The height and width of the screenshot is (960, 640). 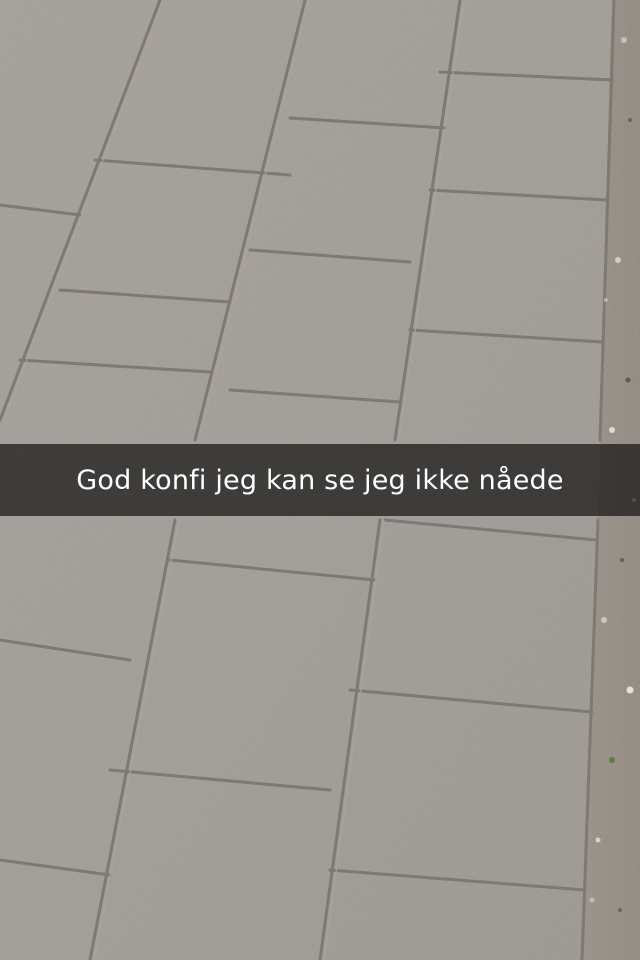 I want to click on caption-text: God konfi jeg kan se jeg ikke nåede, so click(x=320, y=480).